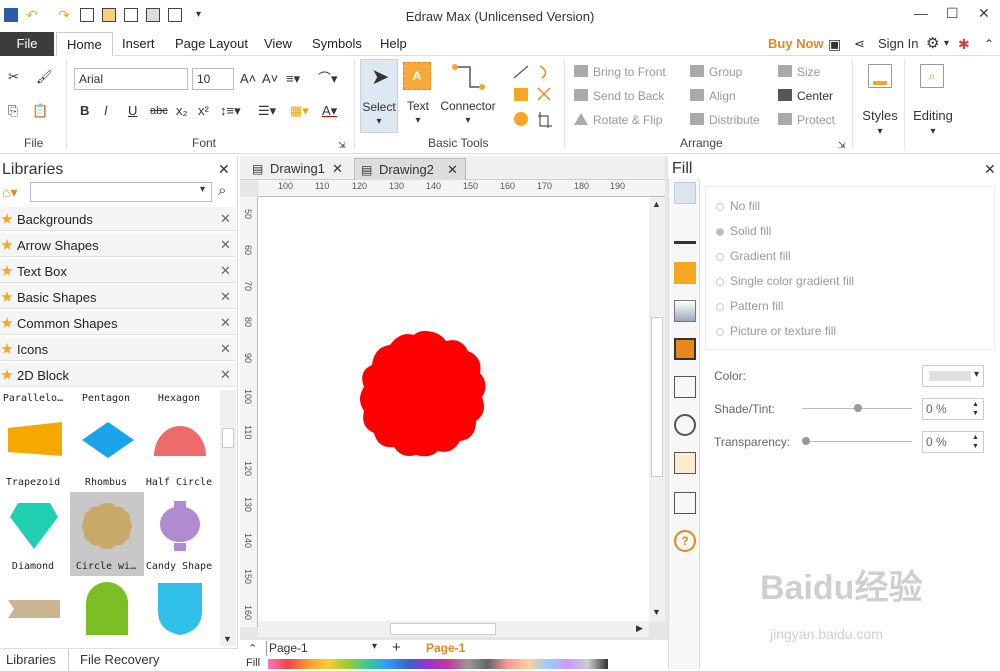 The width and height of the screenshot is (1000, 671). Describe the element at coordinates (35, 440) in the screenshot. I see `trapezoid-shape` at that location.